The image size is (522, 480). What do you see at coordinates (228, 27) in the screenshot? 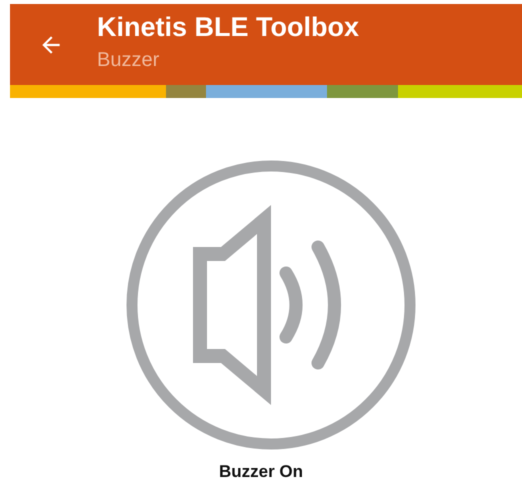
I see `app-title: Kinetis BLE Toolbox` at bounding box center [228, 27].